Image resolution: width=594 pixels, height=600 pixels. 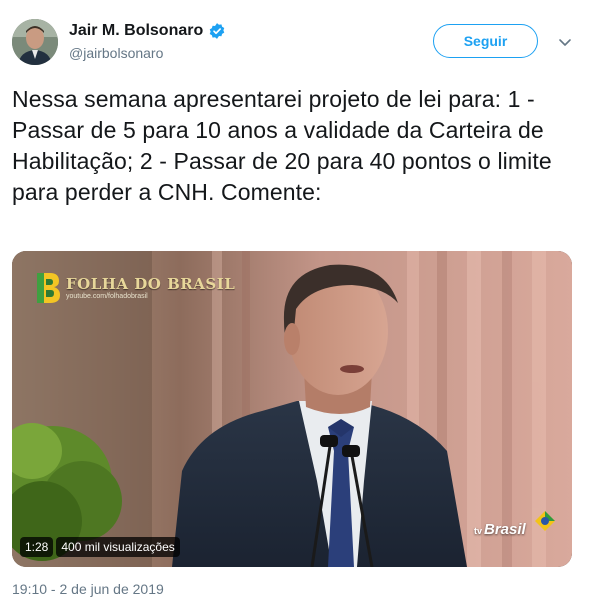 I want to click on watermark-brand-name: FOLHA DO BRASIL, so click(x=151, y=283).